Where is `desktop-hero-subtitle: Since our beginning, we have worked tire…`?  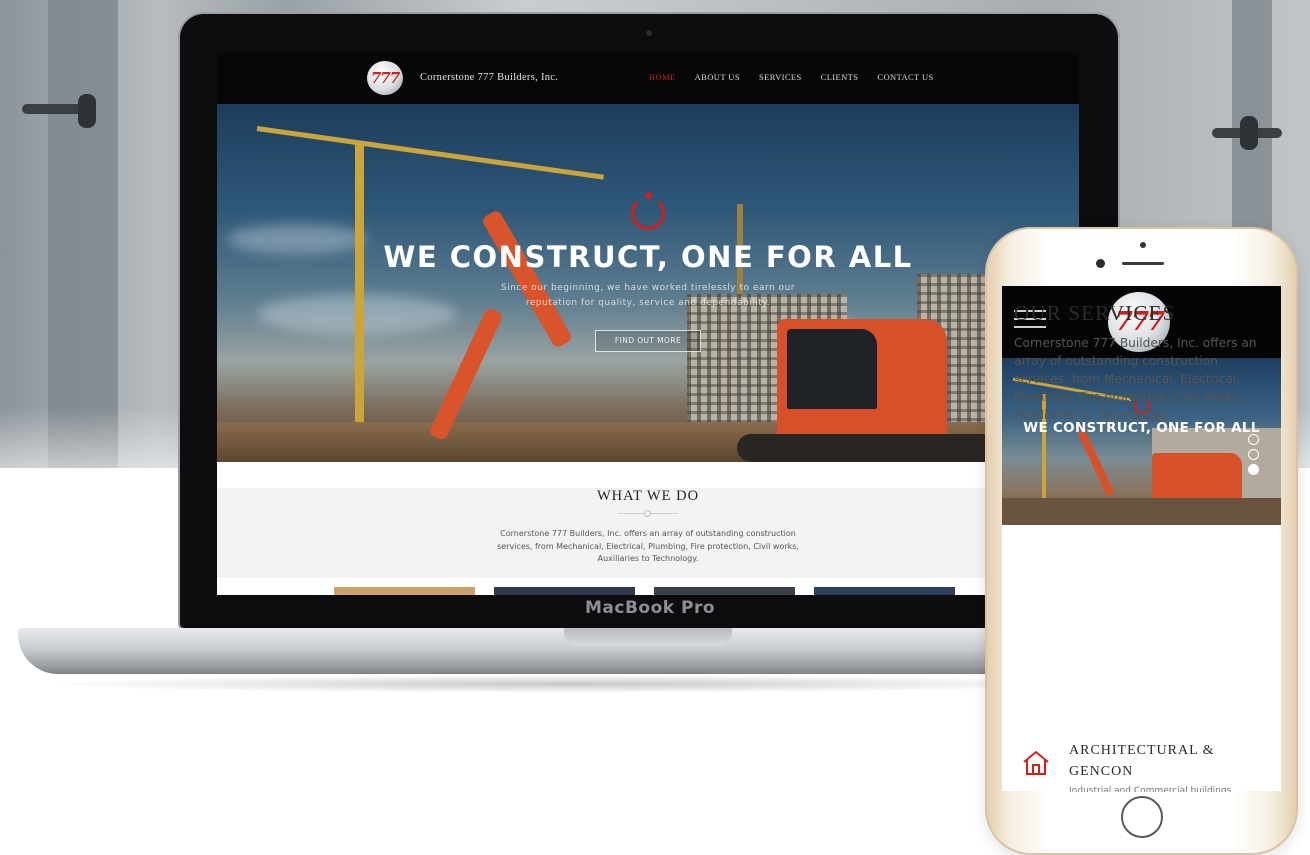 desktop-hero-subtitle: Since our beginning, we have worked tire… is located at coordinates (648, 295).